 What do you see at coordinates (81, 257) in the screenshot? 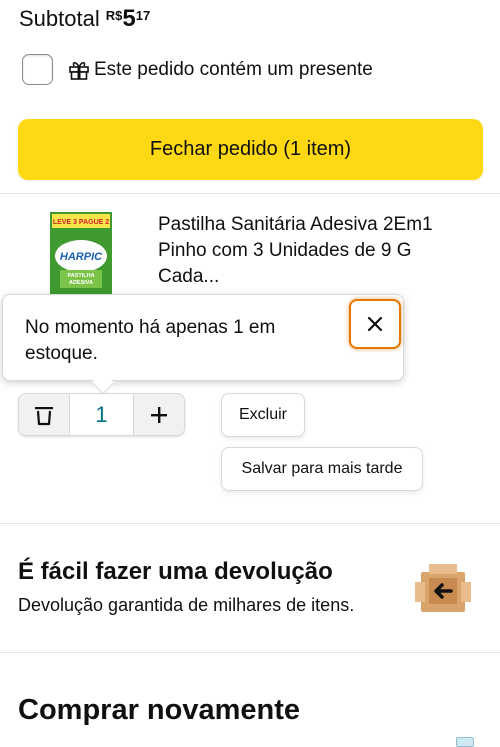
I see `product-box-brand: HARPIC` at bounding box center [81, 257].